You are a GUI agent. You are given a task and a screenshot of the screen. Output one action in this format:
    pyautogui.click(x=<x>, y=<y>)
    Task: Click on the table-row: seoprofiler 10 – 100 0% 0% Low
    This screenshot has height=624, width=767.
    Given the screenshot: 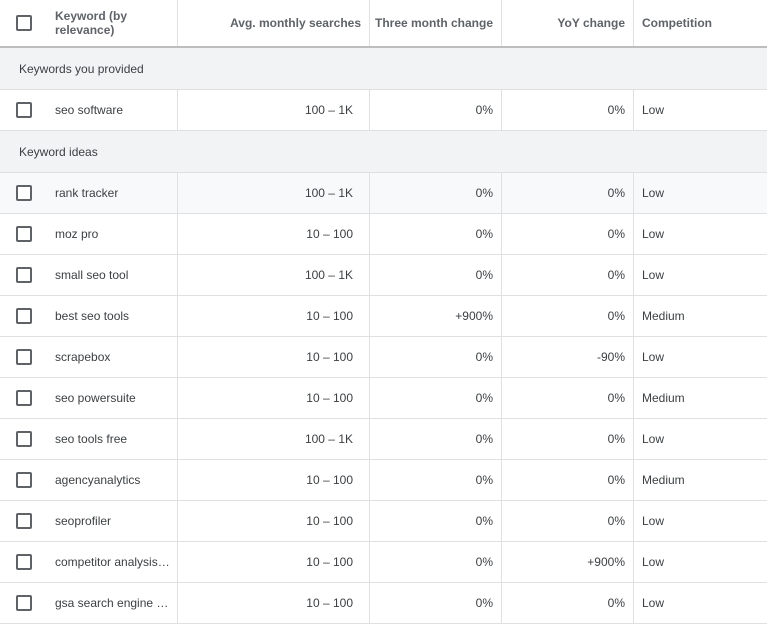 What is the action you would take?
    pyautogui.click(x=383, y=521)
    